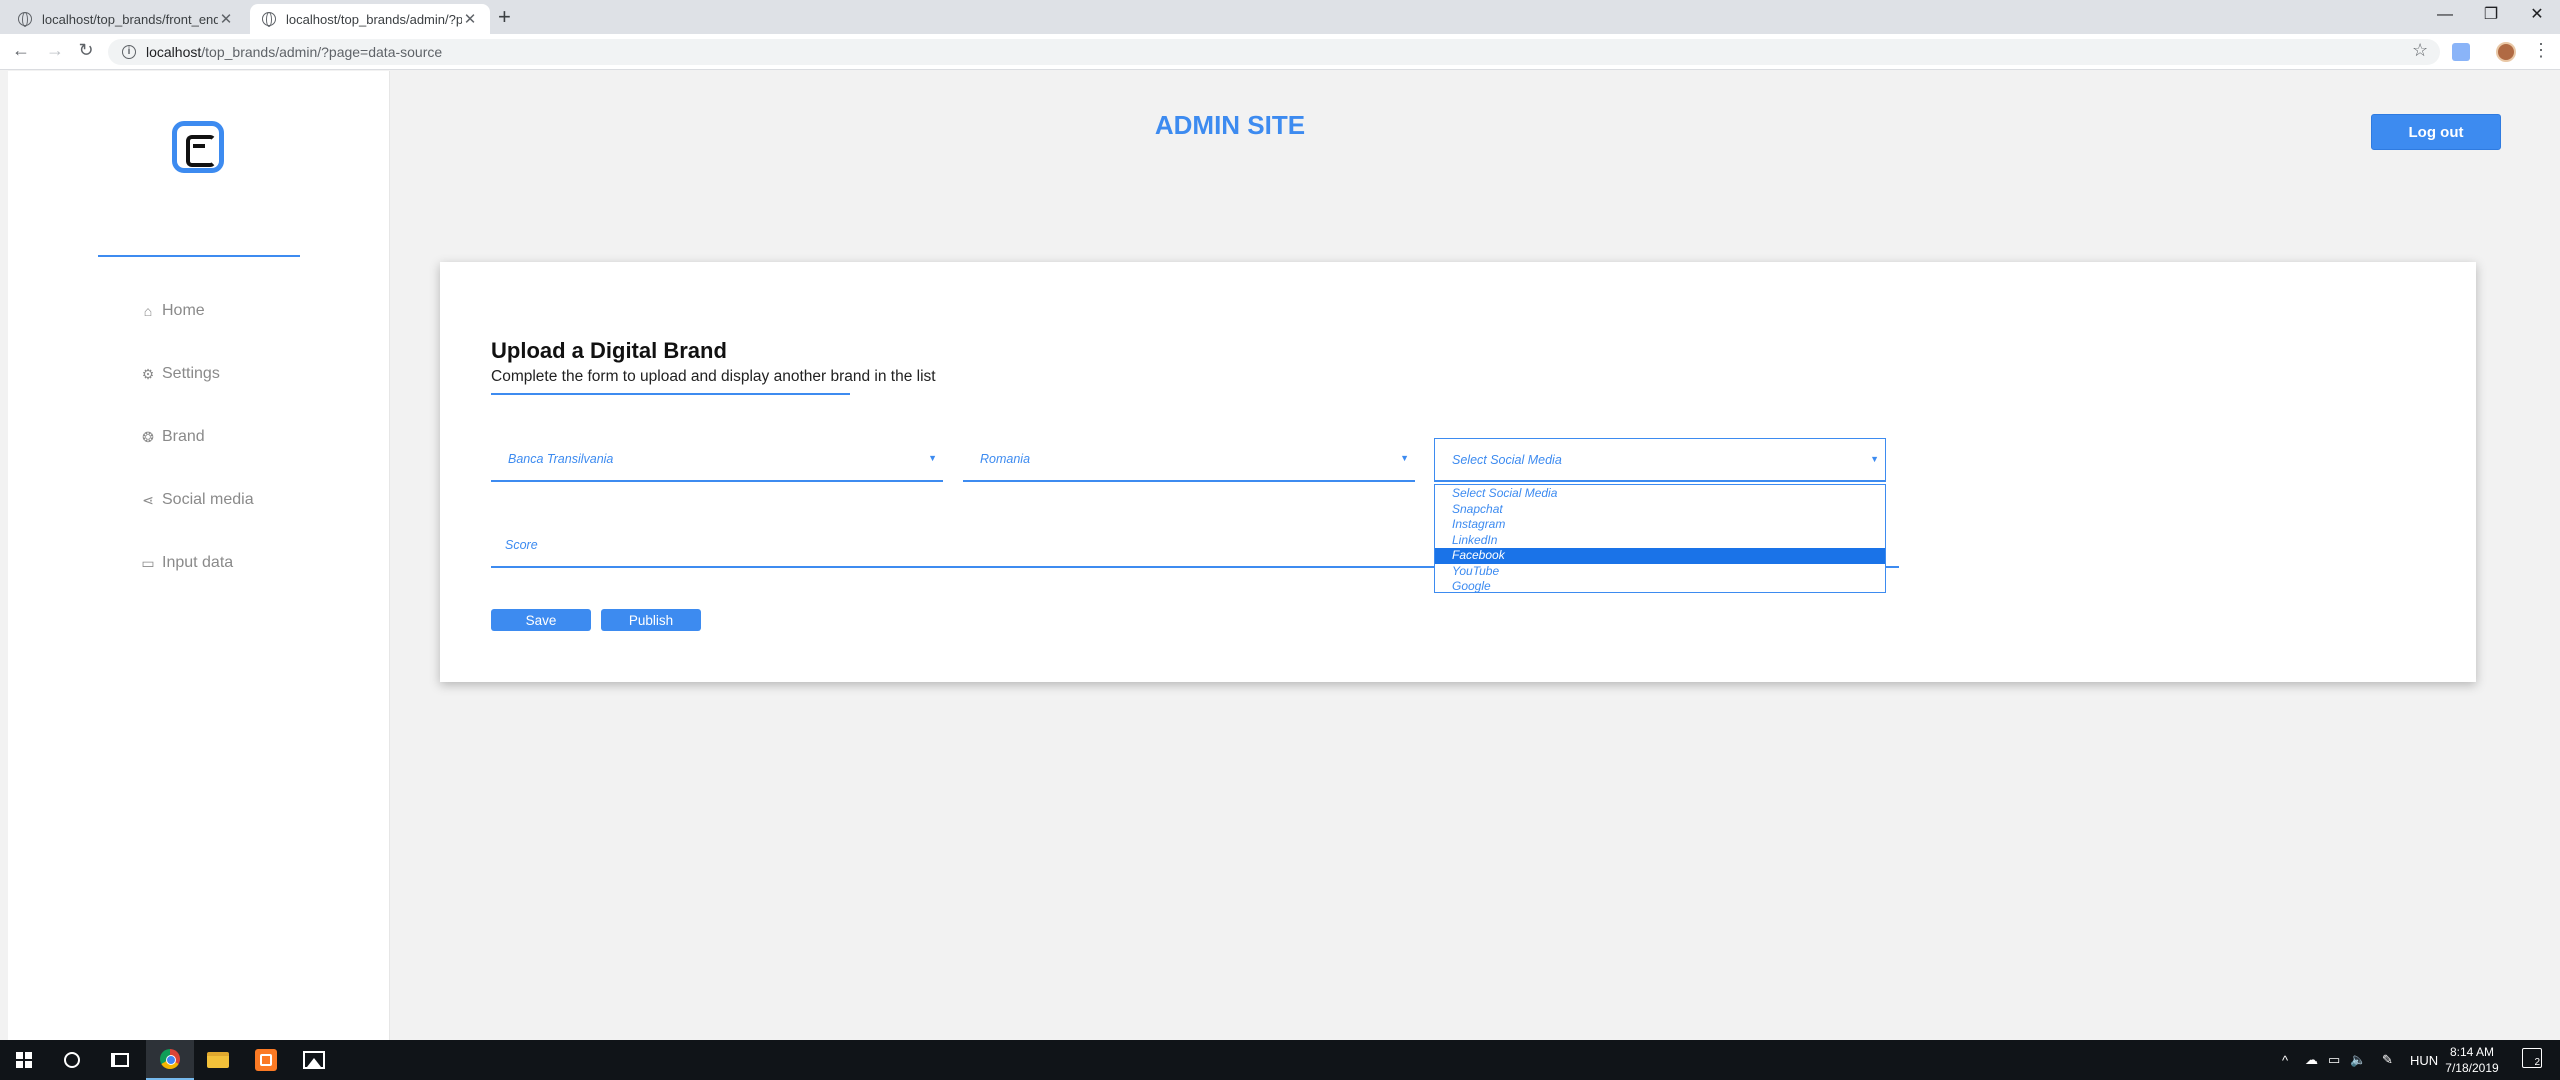  I want to click on restore-button: ❐, so click(2491, 15).